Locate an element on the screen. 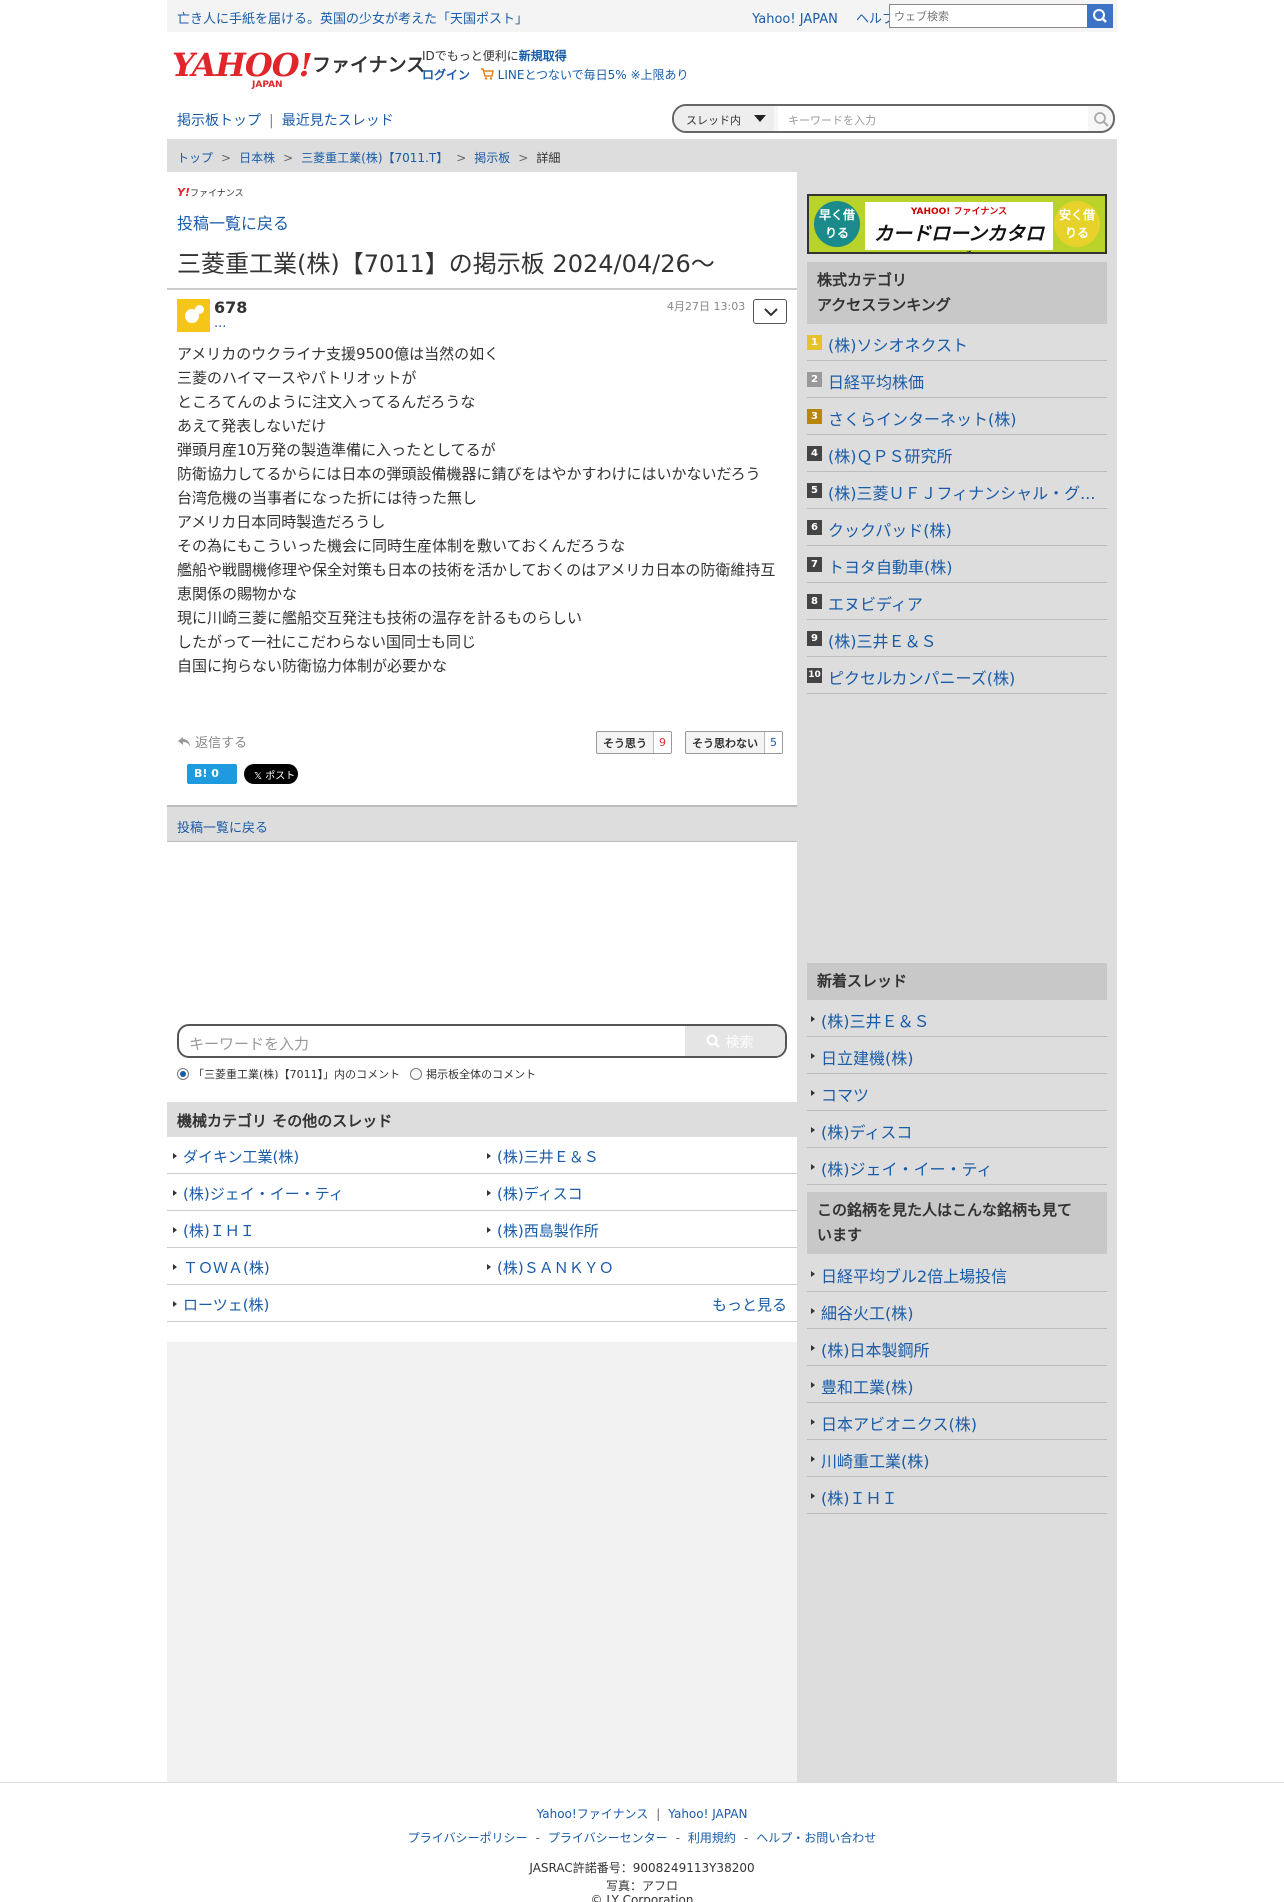 The image size is (1284, 1902). ranking-item: 3 さくらインターネット(株) is located at coordinates (957, 416).